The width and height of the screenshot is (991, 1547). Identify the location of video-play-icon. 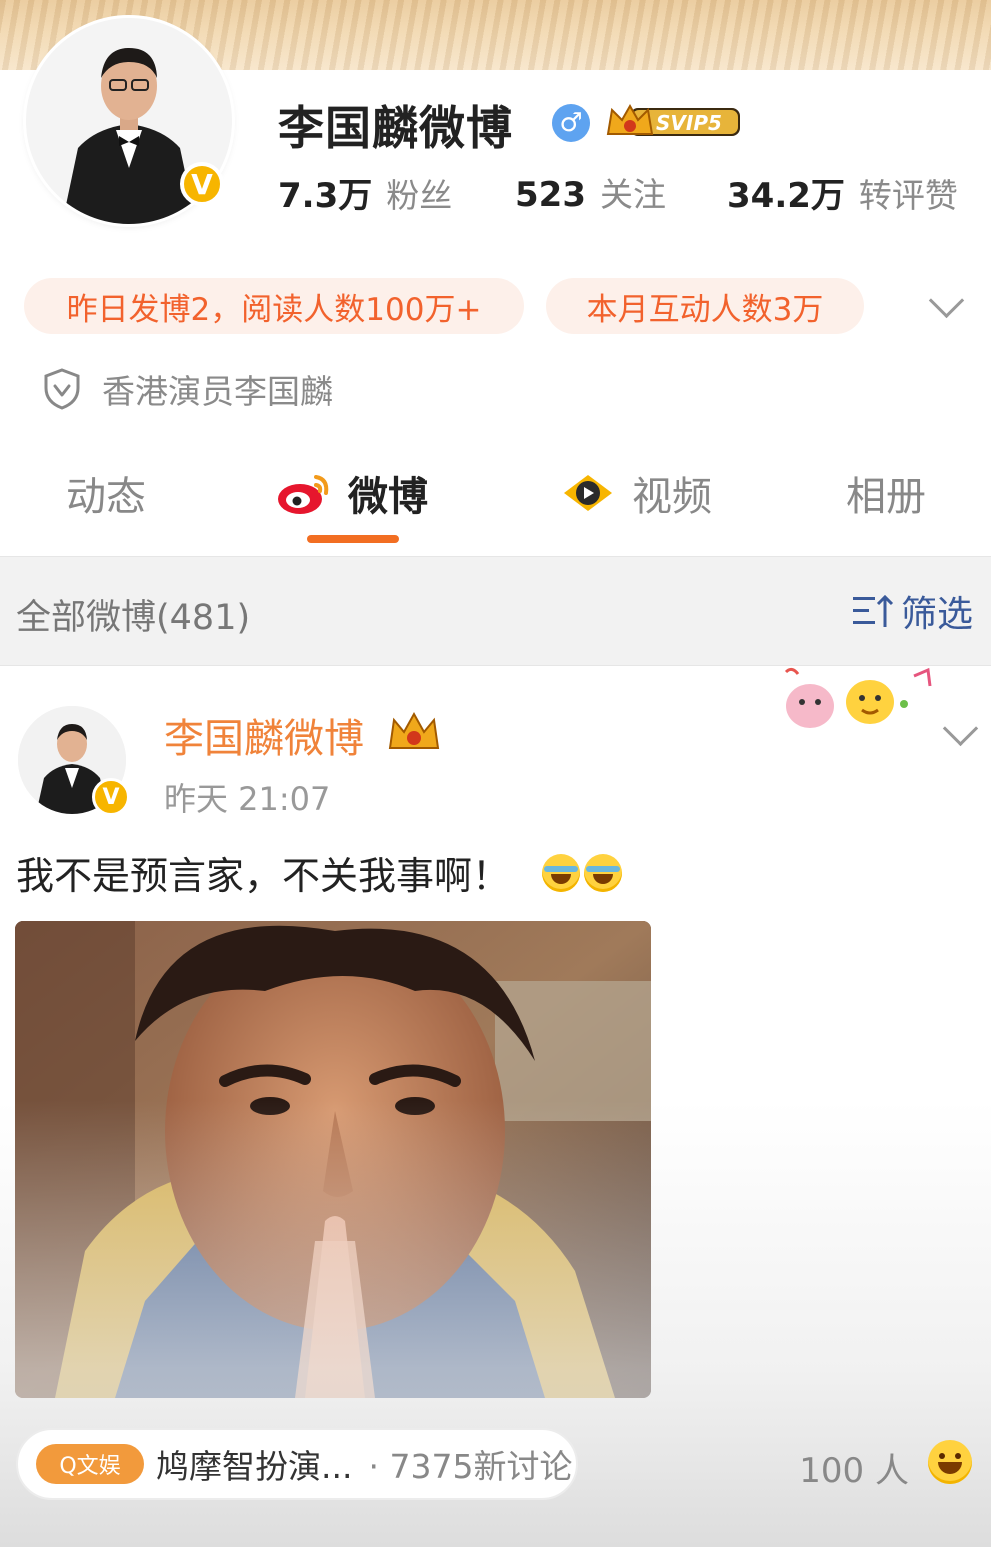
(588, 493).